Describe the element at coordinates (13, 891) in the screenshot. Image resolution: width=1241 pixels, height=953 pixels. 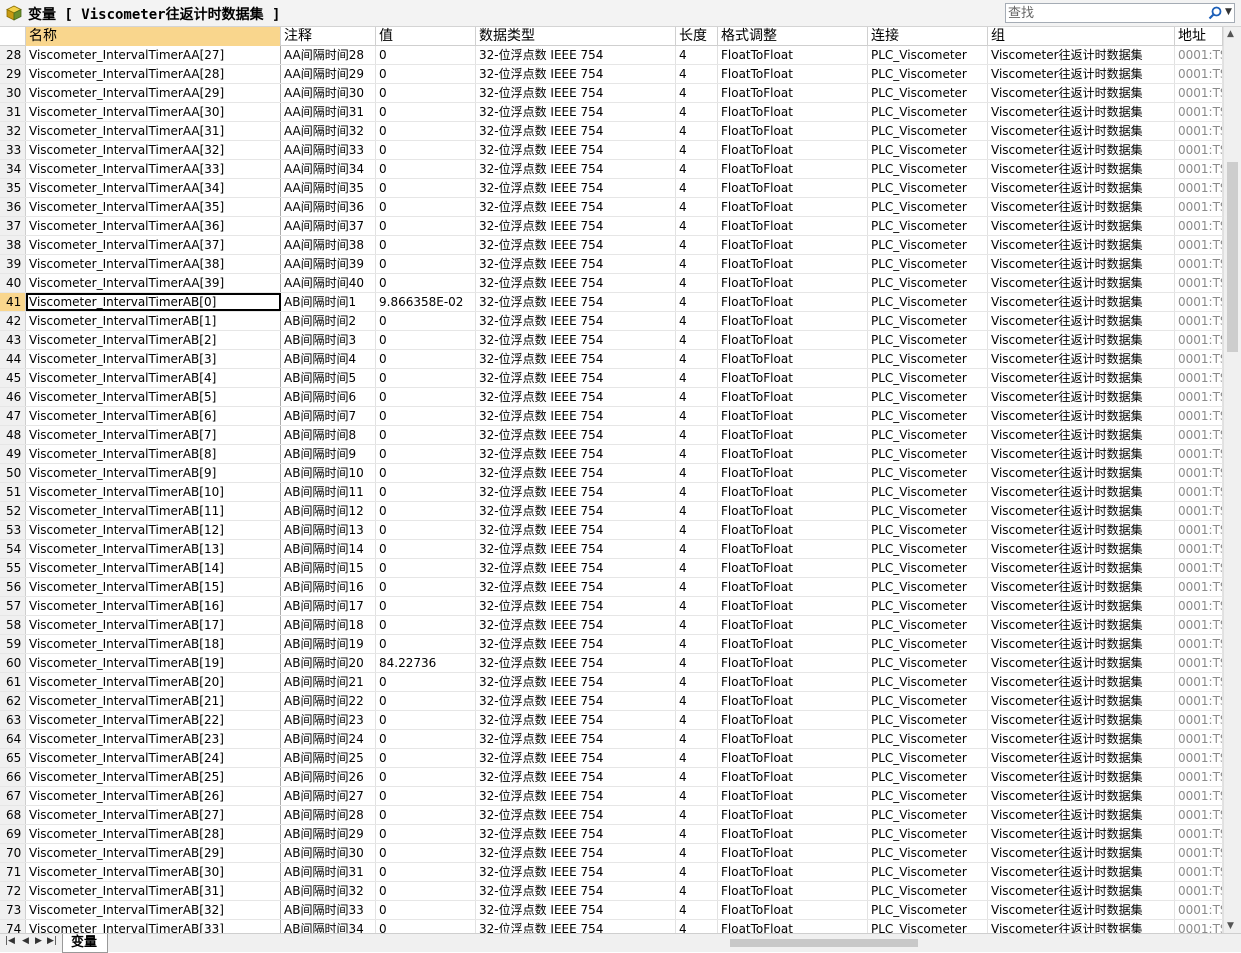
I see `row-number: 72` at that location.